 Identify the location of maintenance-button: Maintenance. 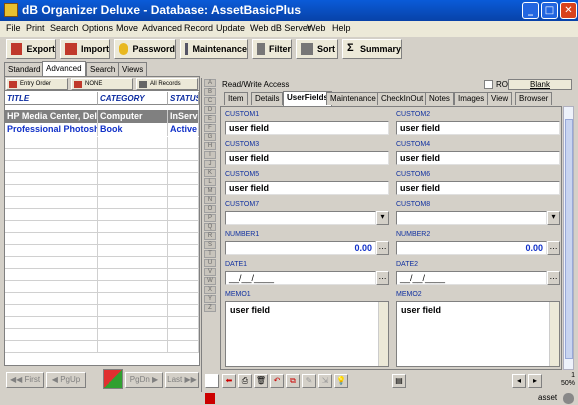
(214, 49).